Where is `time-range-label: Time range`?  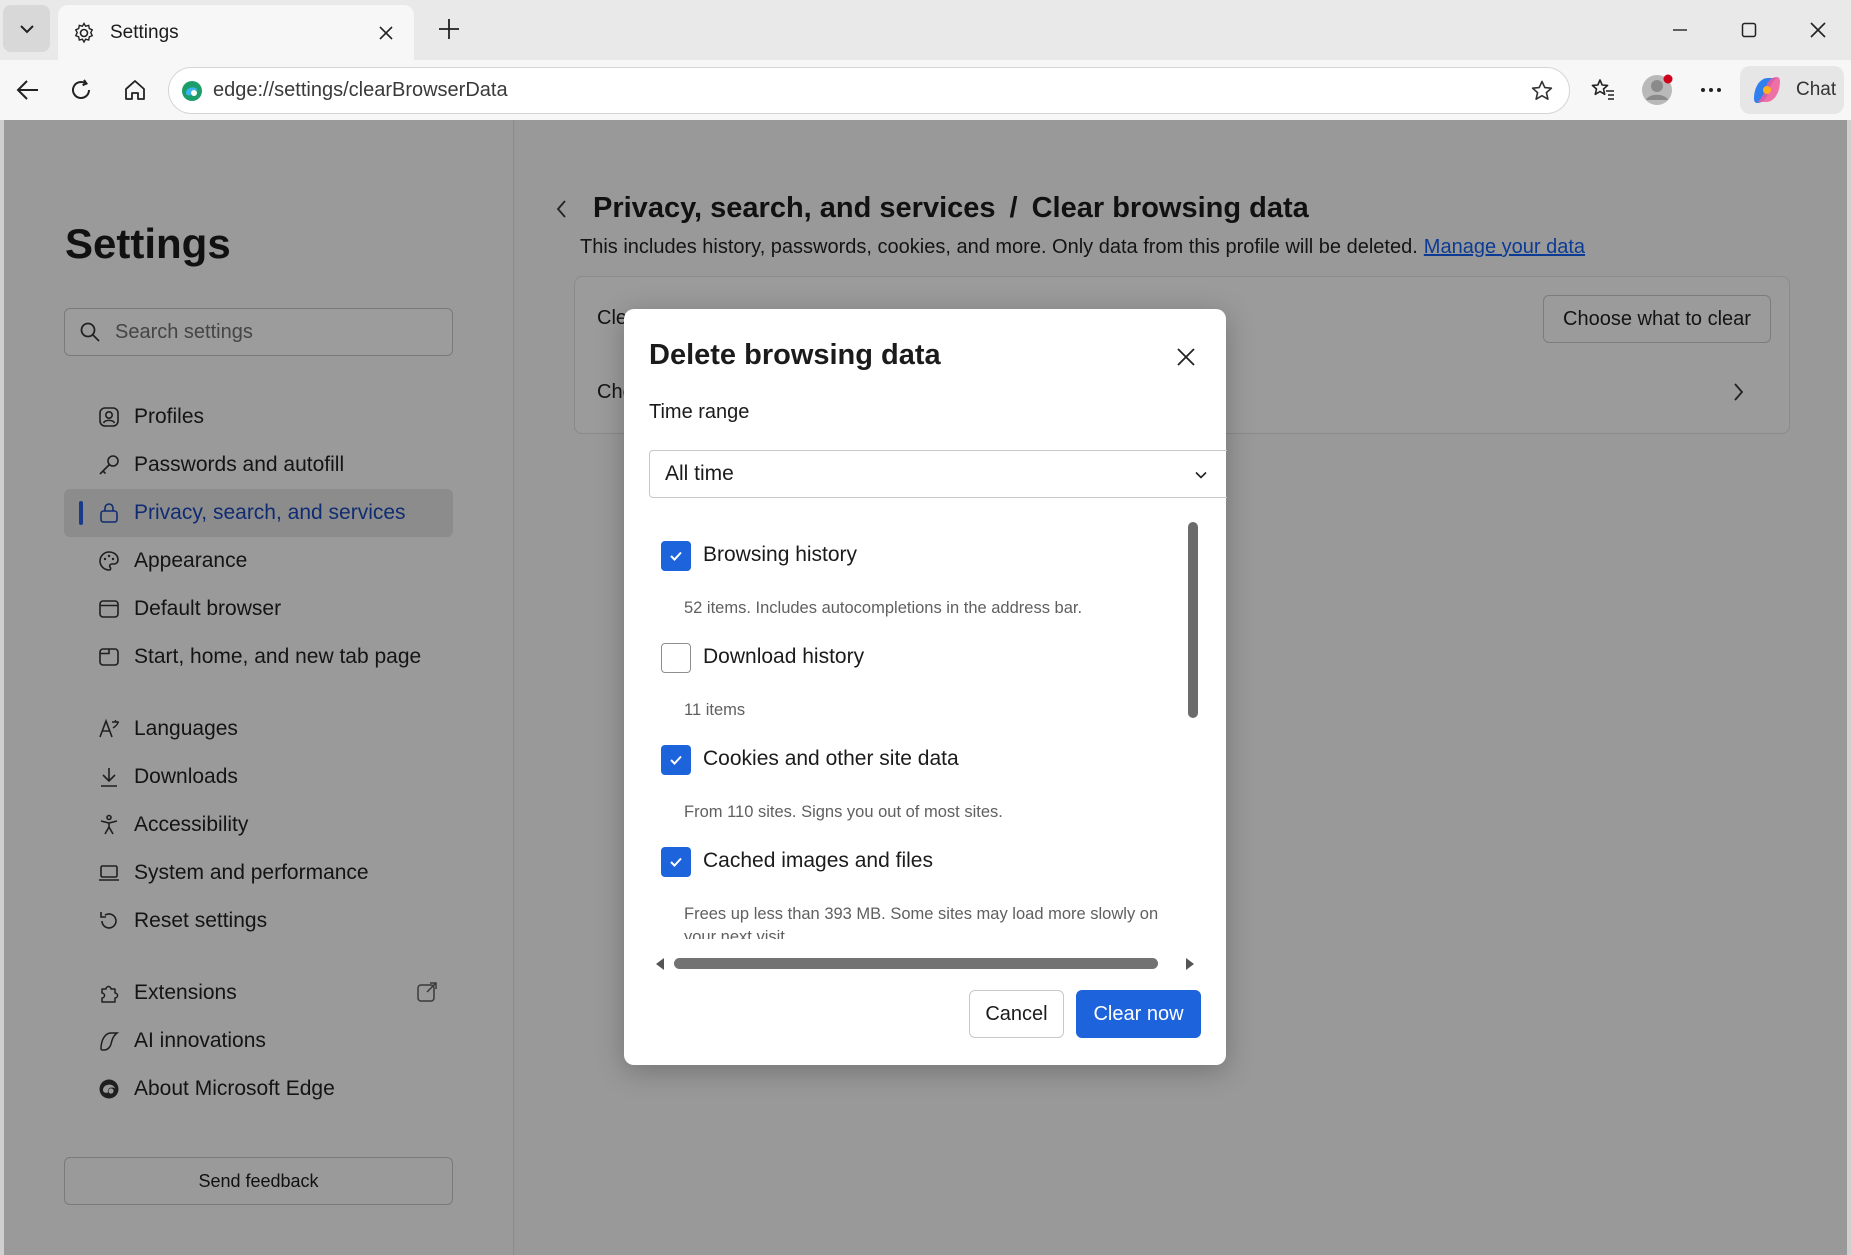 time-range-label: Time range is located at coordinates (699, 412).